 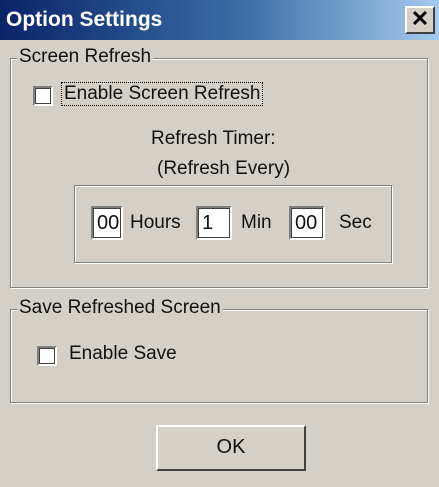 I want to click on minutes-input: 1, so click(x=214, y=223).